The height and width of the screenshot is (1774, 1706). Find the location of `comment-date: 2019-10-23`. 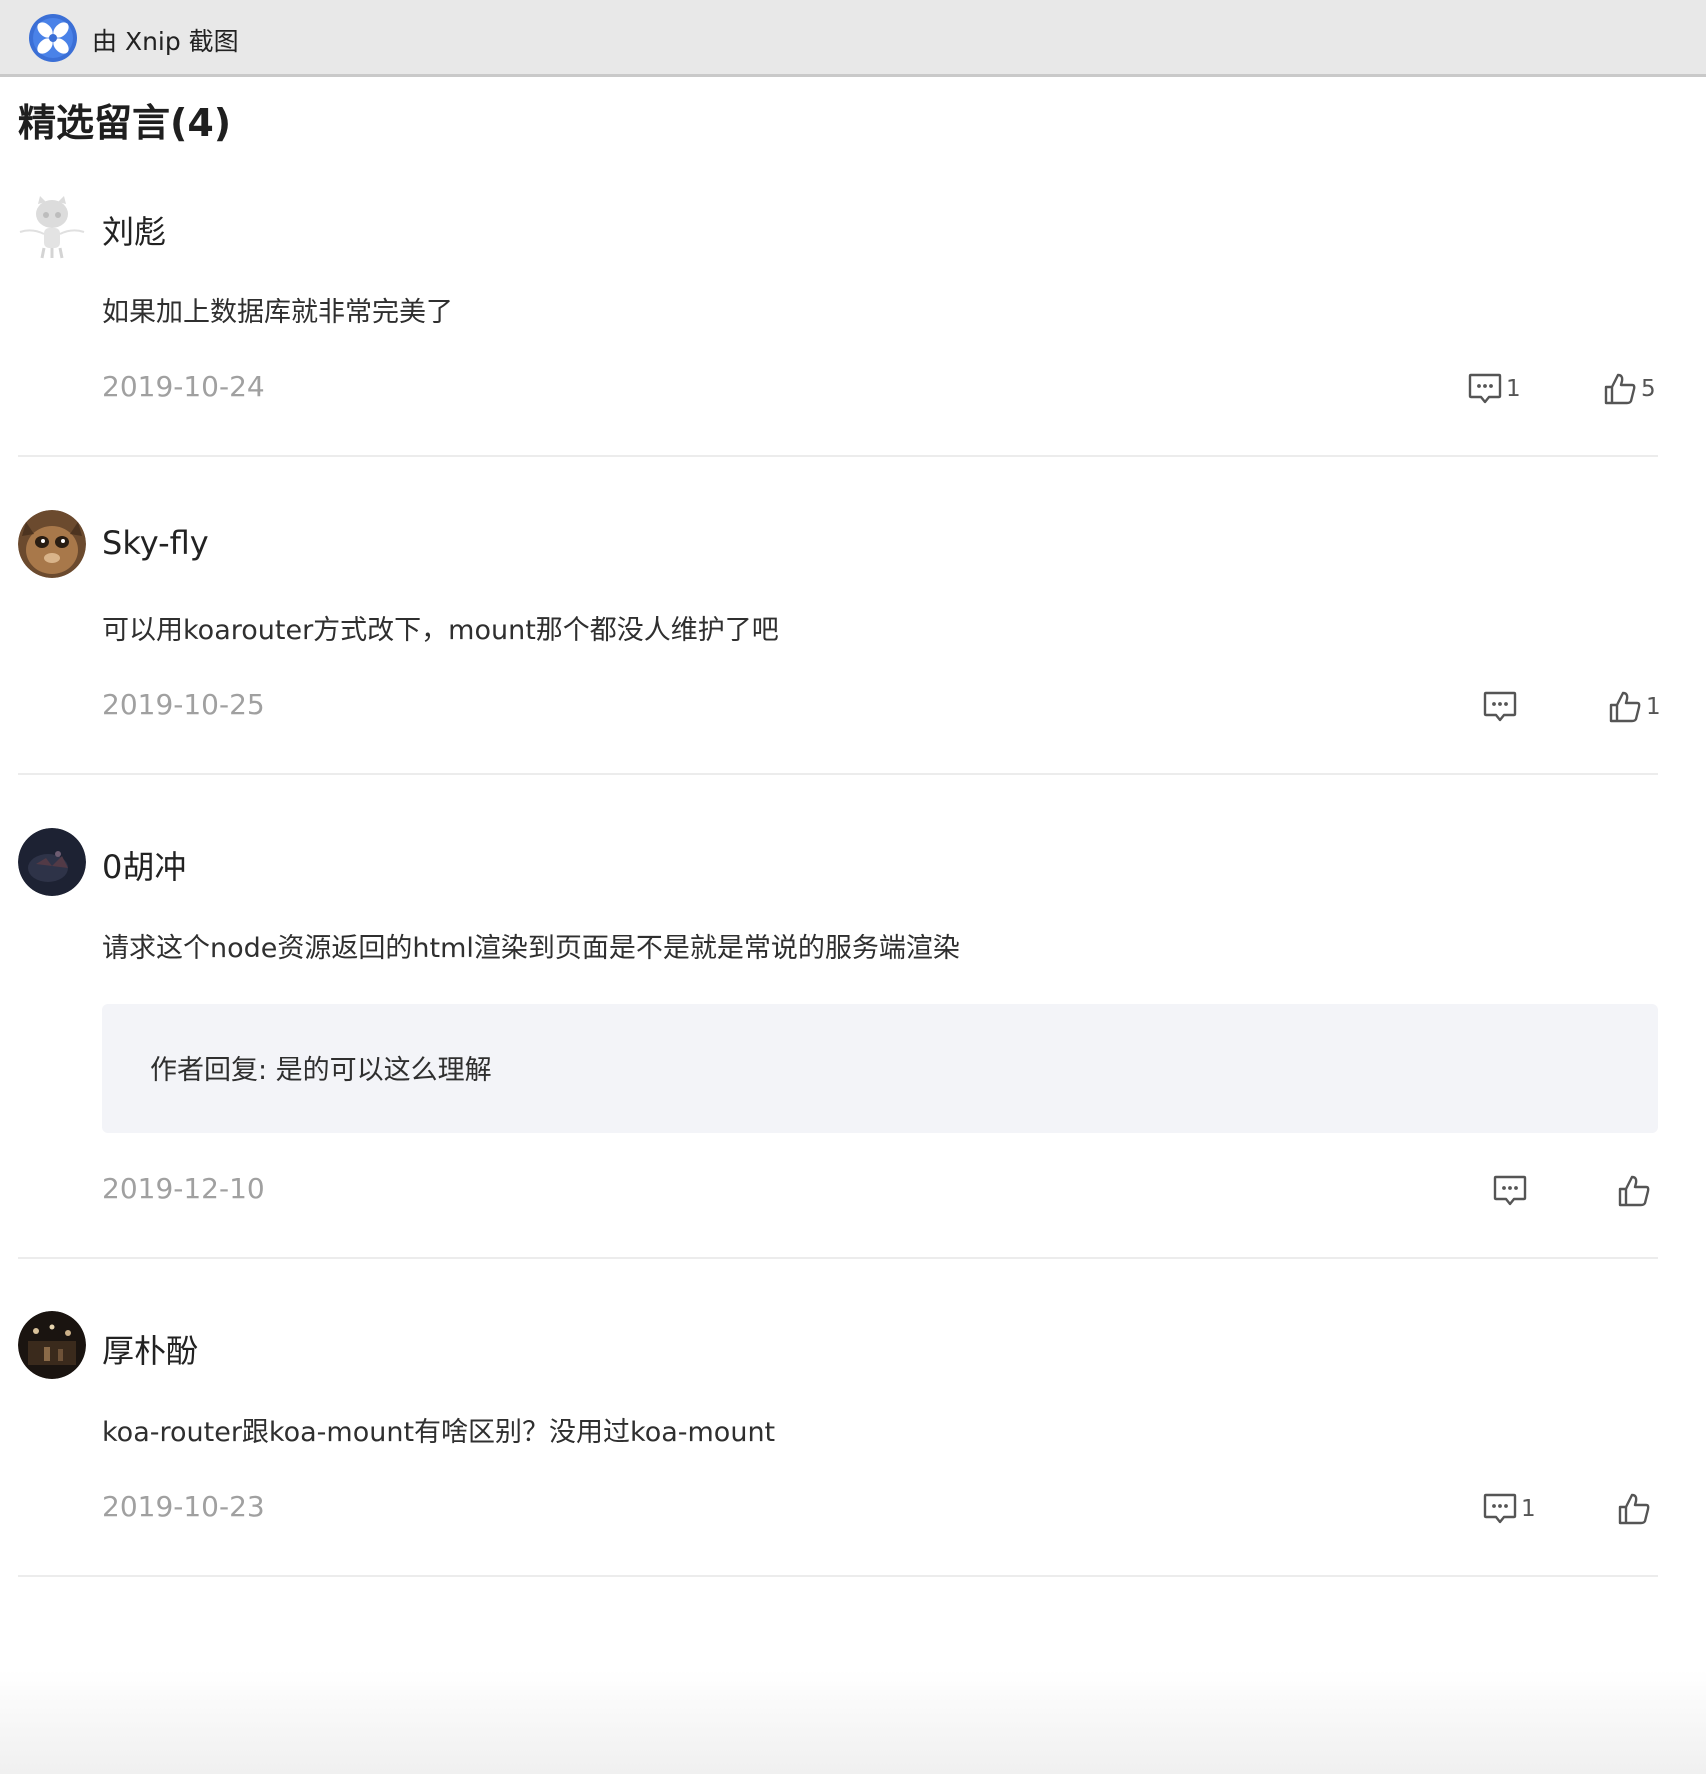

comment-date: 2019-10-23 is located at coordinates (183, 1506).